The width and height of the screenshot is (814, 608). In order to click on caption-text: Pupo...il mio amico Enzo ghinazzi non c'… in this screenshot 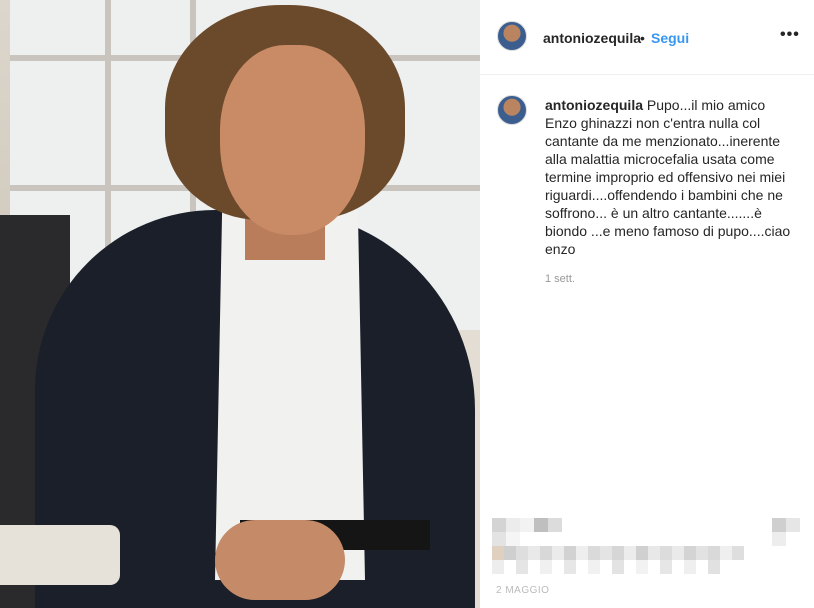, I will do `click(668, 177)`.